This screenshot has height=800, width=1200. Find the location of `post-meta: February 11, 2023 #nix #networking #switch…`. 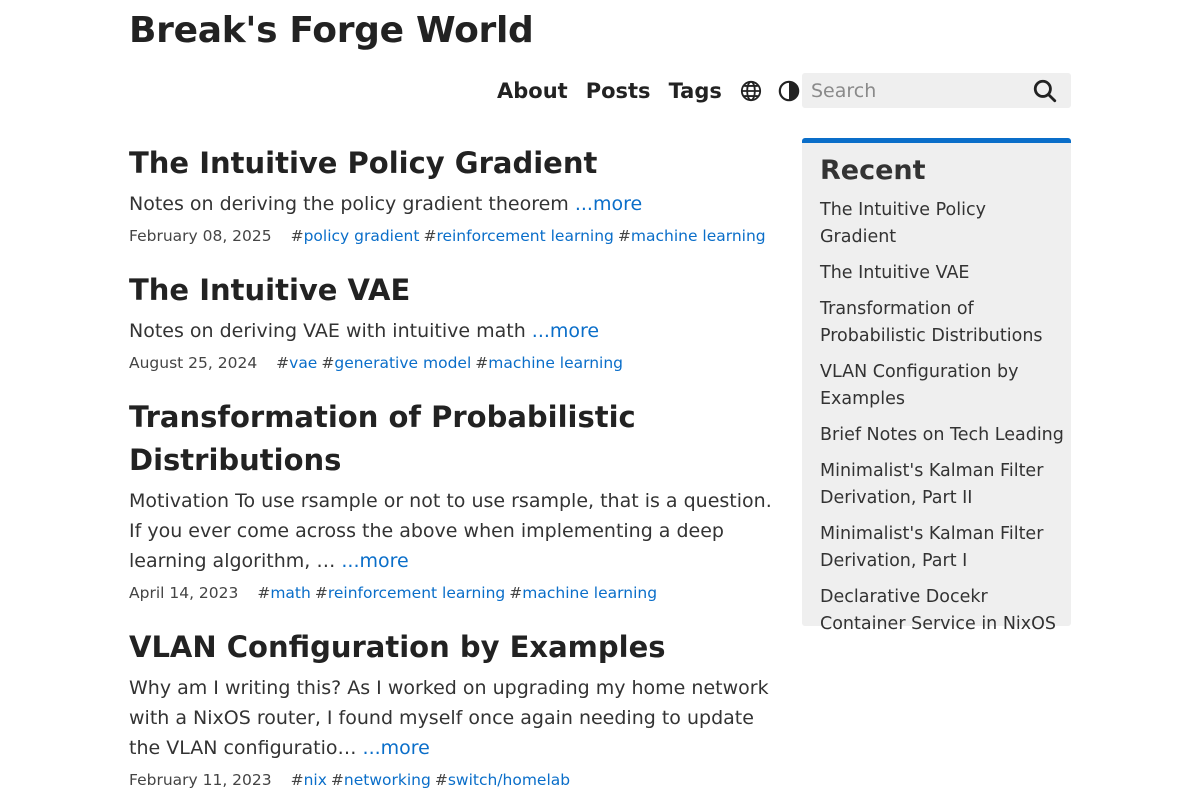

post-meta: February 11, 2023 #nix #networking #switch… is located at coordinates (459, 780).